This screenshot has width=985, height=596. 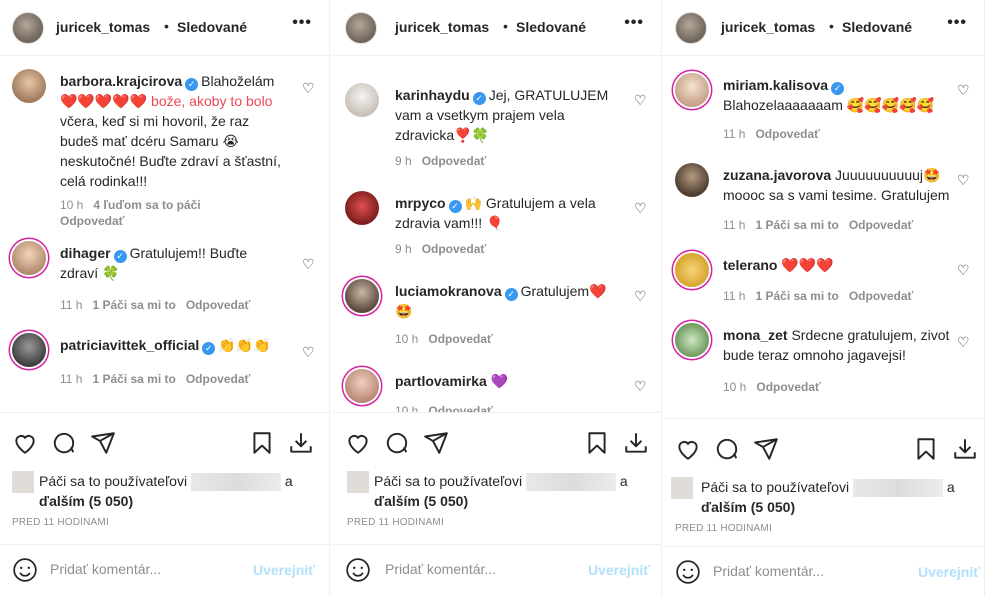 What do you see at coordinates (146, 205) in the screenshot?
I see `comment-likes: 4 ľuďom sa to páči` at bounding box center [146, 205].